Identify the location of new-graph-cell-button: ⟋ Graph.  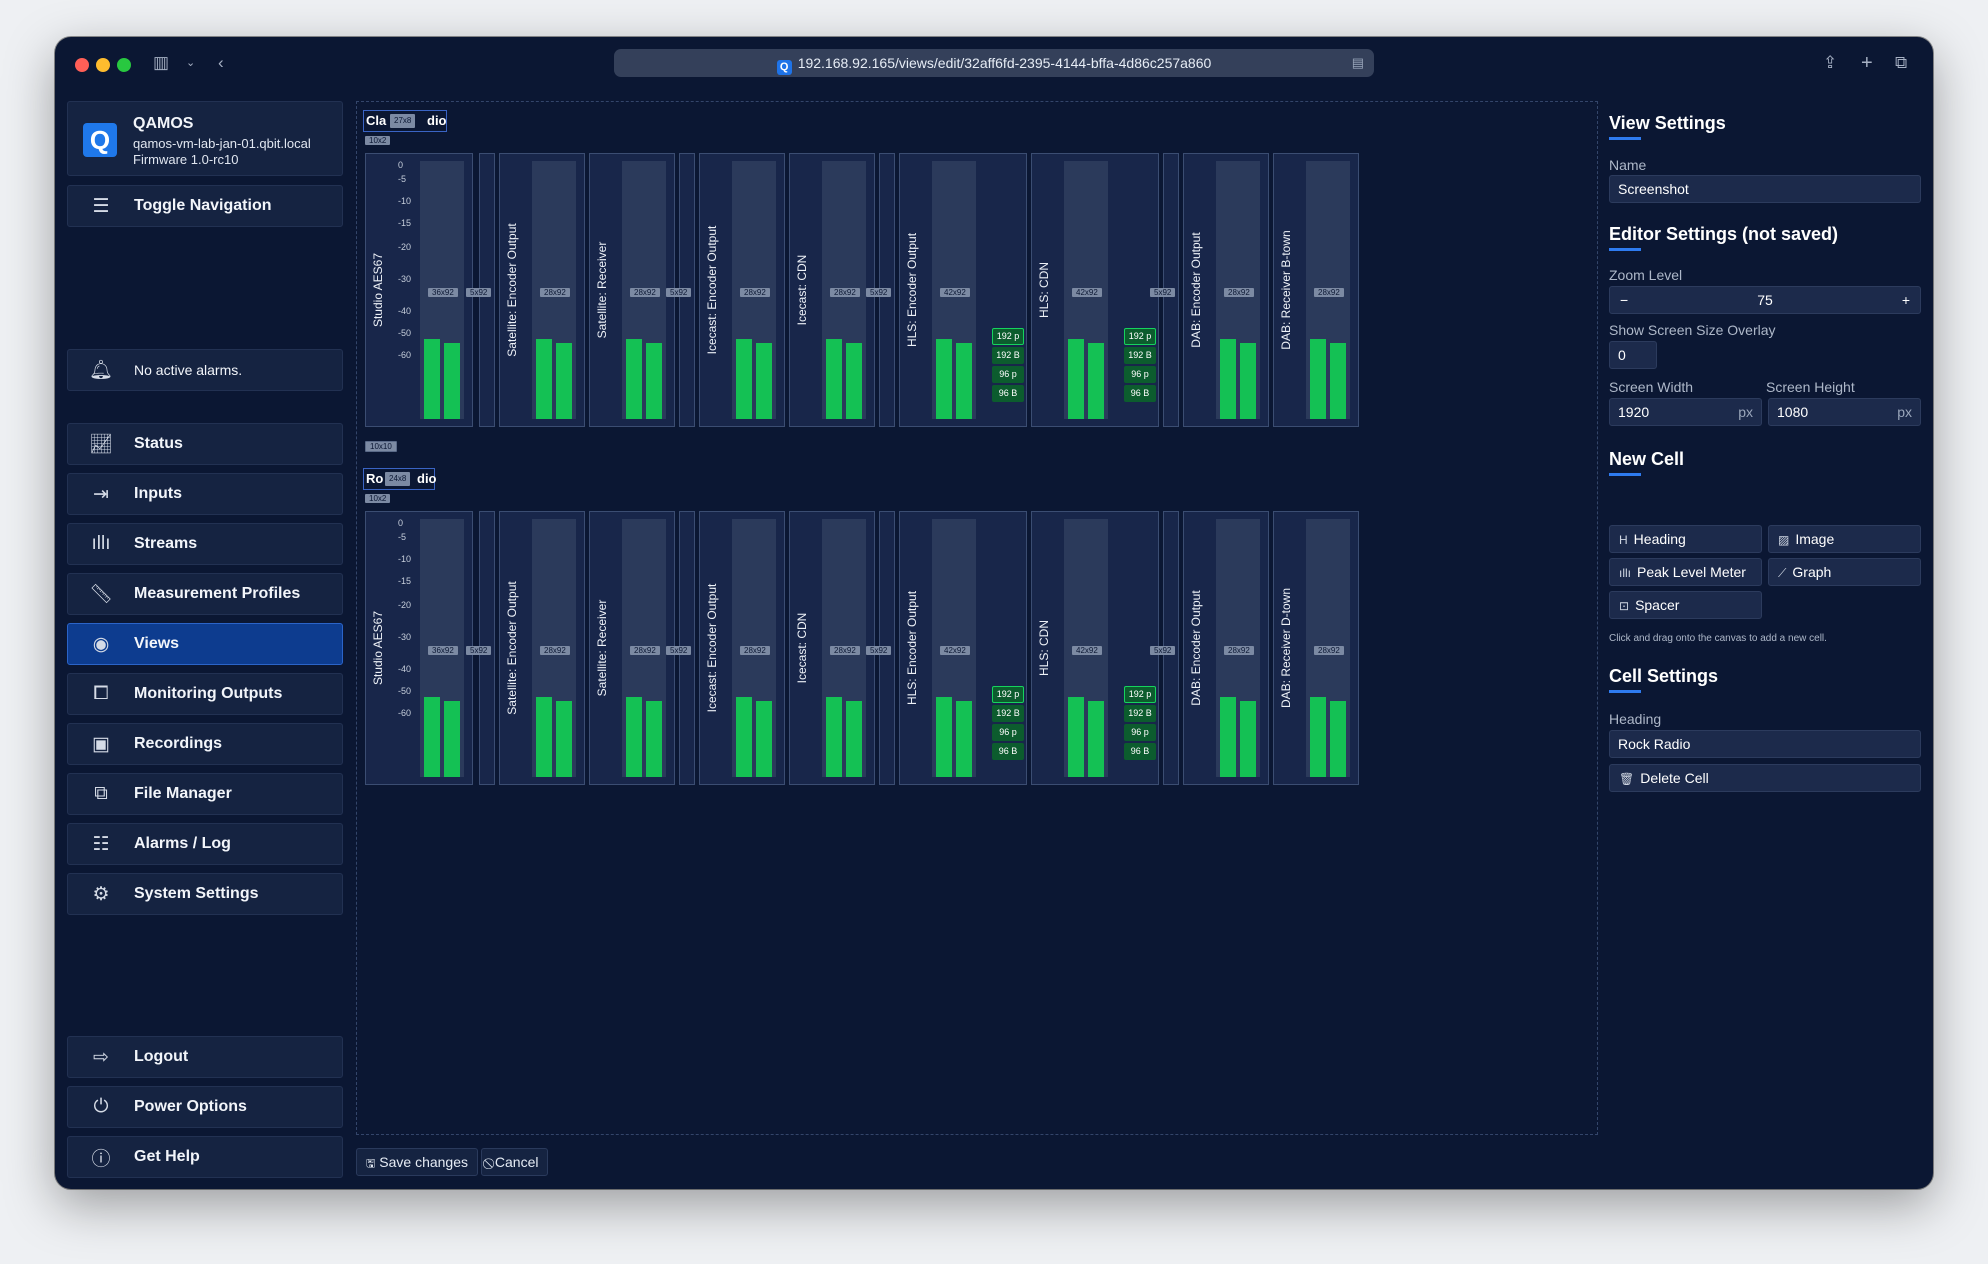
(1844, 572).